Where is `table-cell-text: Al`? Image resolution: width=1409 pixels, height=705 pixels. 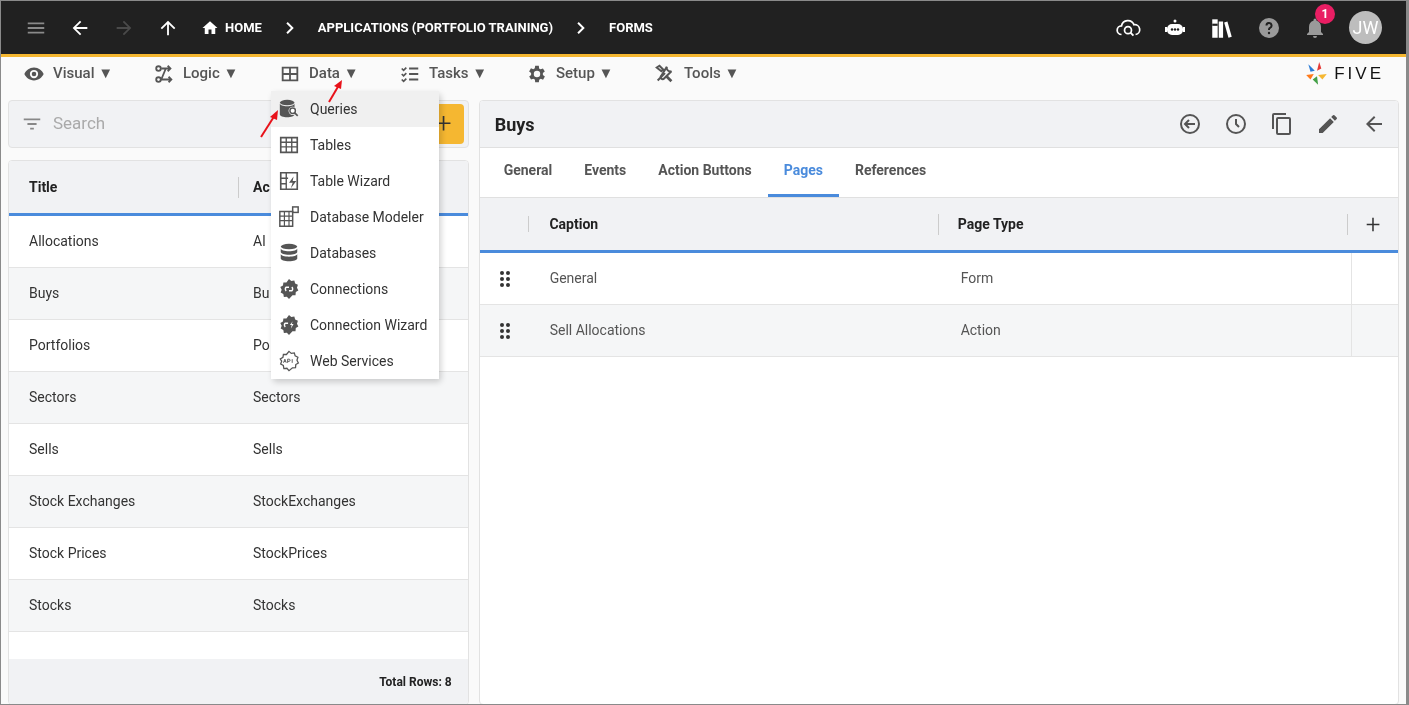 table-cell-text: Al is located at coordinates (259, 241).